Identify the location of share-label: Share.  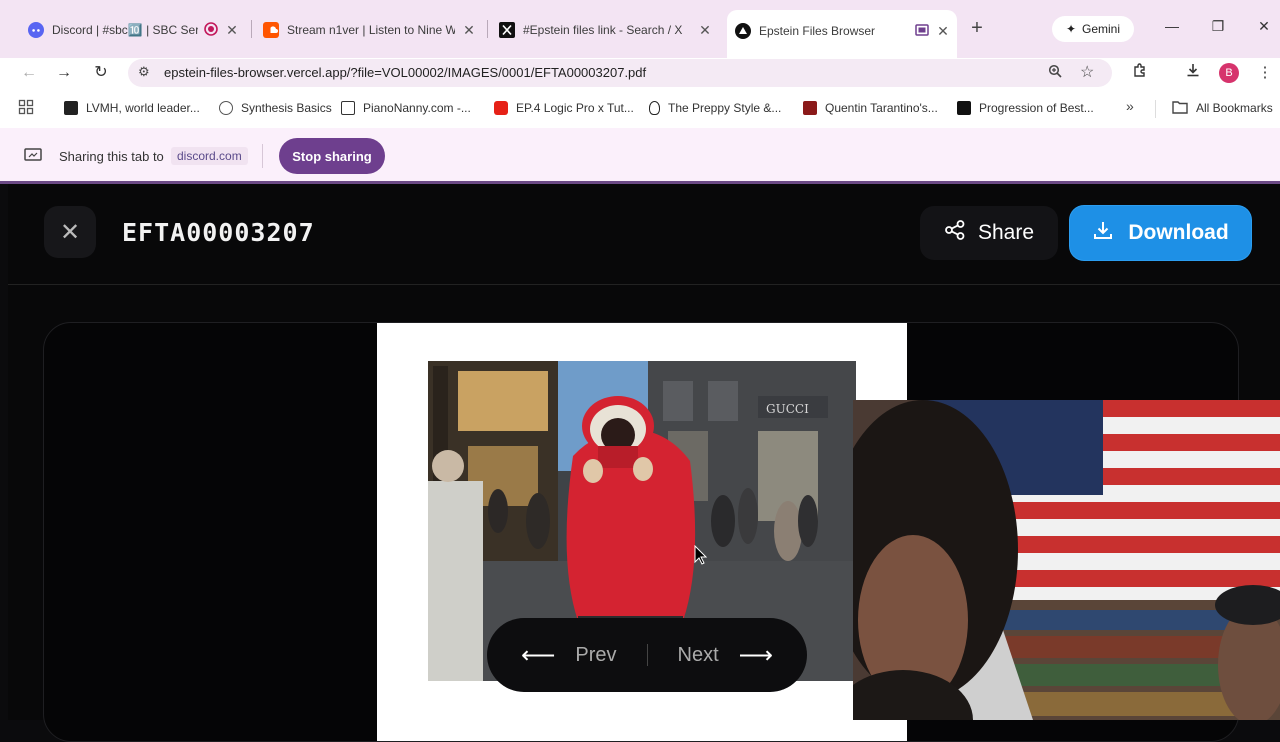
(1006, 232).